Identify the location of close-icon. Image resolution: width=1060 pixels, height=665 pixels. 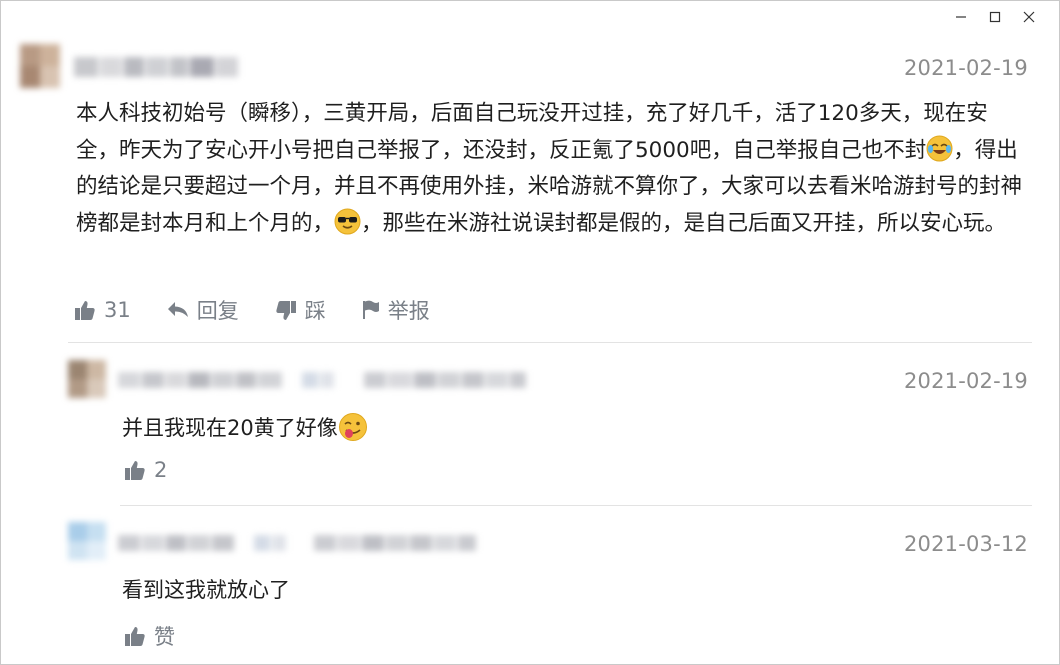
(1029, 17).